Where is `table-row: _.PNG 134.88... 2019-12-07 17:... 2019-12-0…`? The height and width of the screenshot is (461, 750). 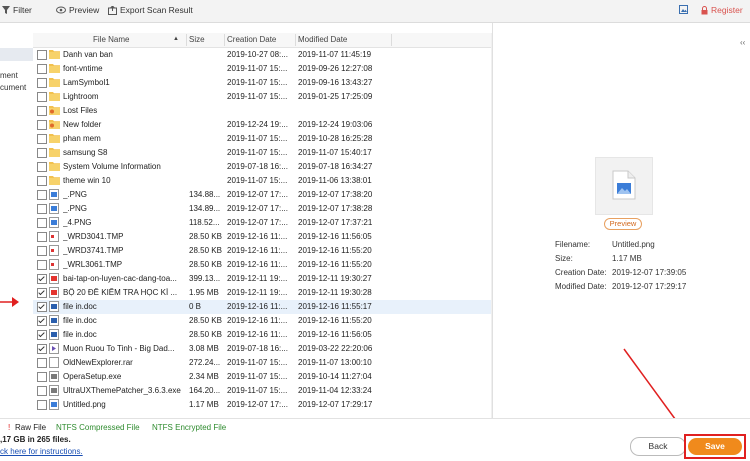
table-row: _.PNG 134.88... 2019-12-07 17:... 2019-12-0… is located at coordinates (262, 195).